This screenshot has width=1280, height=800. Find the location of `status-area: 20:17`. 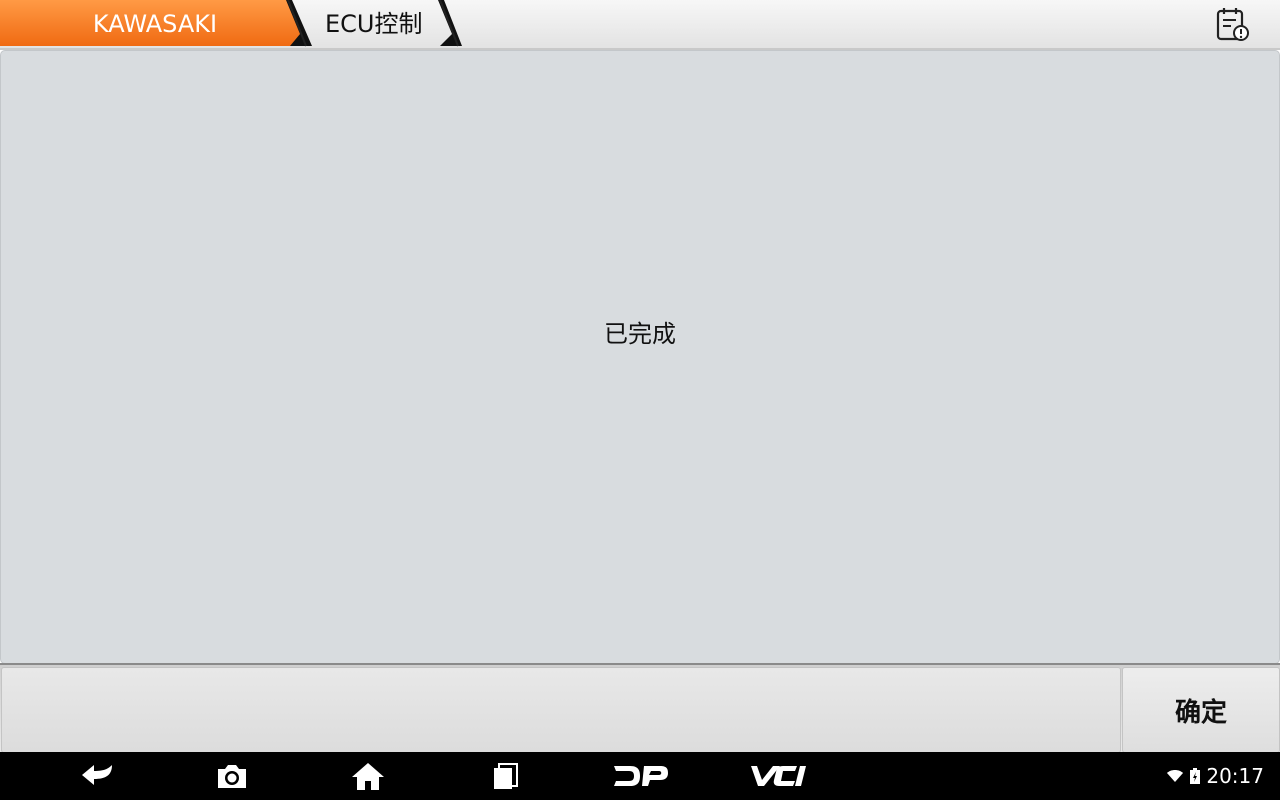

status-area: 20:17 is located at coordinates (1215, 776).